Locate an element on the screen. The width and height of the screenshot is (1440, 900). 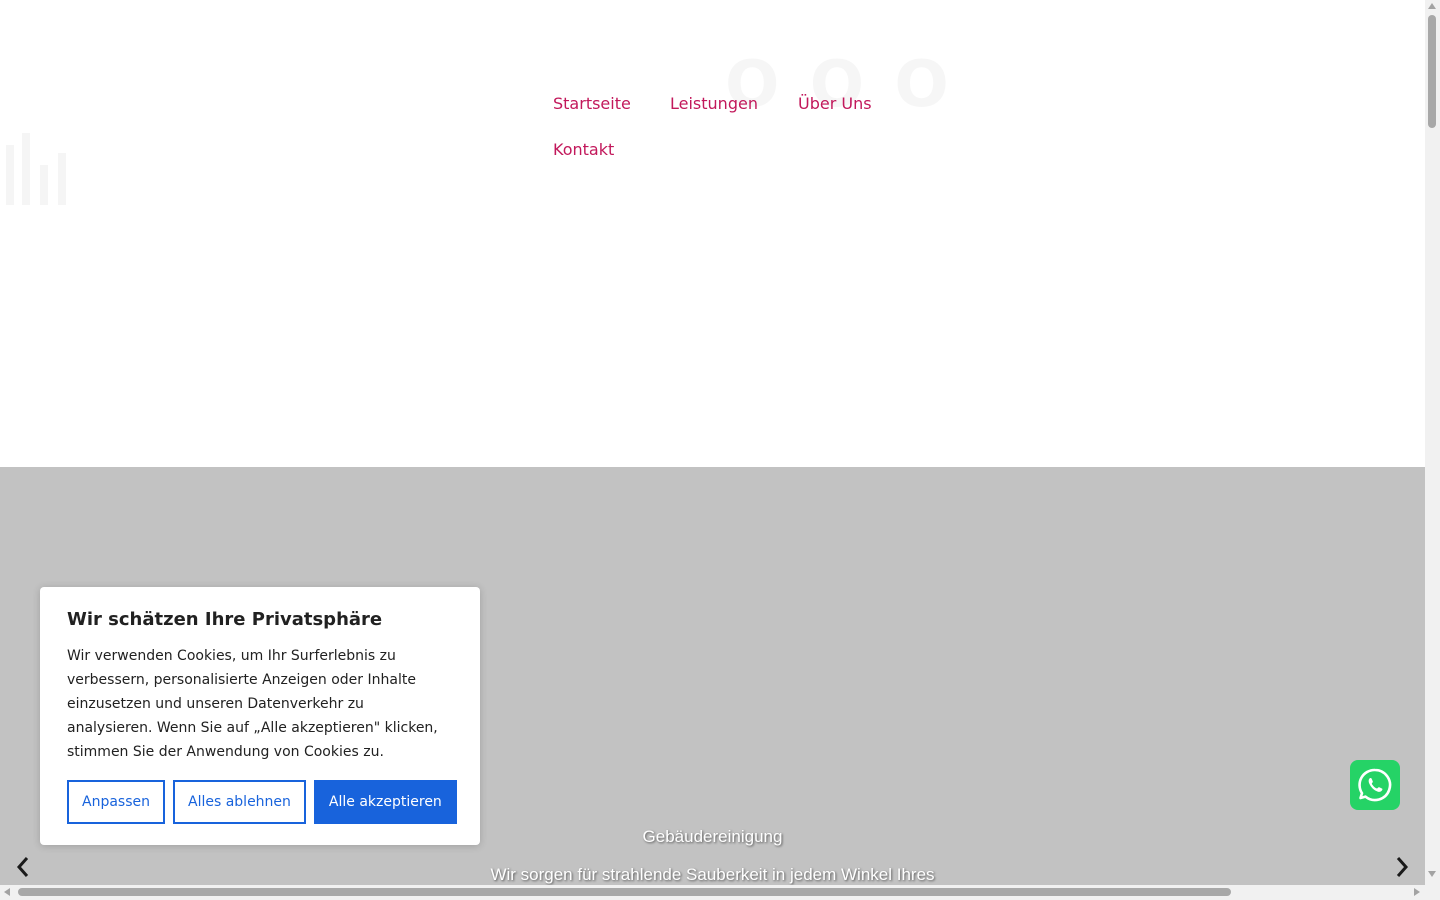
vertical-scrollbar is located at coordinates (1432, 450).